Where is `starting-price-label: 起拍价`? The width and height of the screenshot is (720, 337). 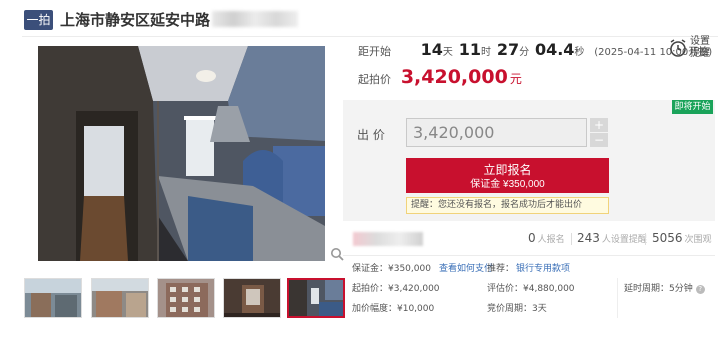 starting-price-label: 起拍价 is located at coordinates (374, 79).